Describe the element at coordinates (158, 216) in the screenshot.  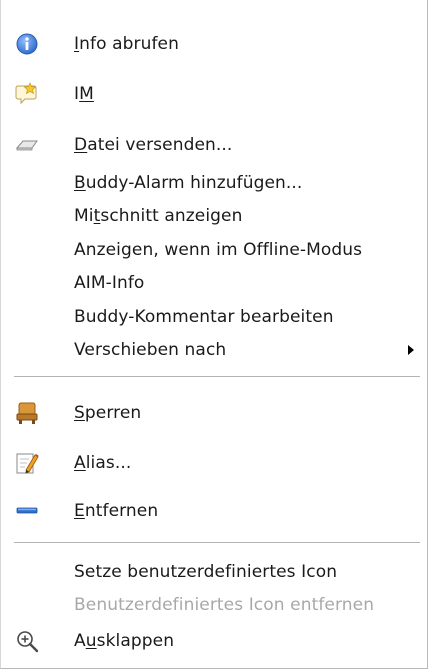
I see `menu-item-label: Mitschnitt anzeigen` at that location.